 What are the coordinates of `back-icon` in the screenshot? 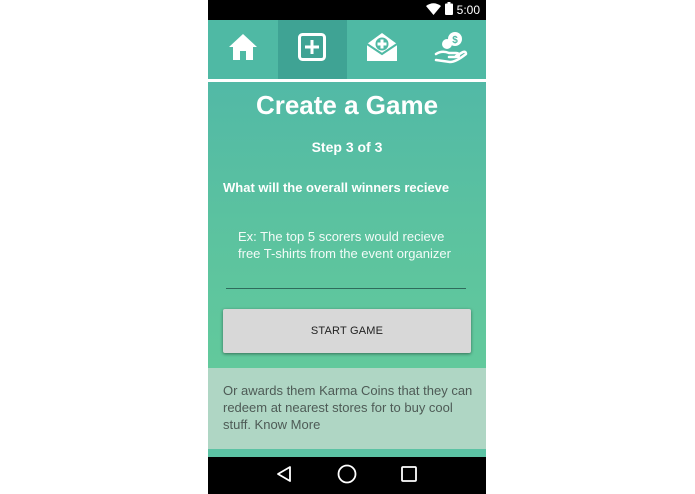 It's located at (284, 476).